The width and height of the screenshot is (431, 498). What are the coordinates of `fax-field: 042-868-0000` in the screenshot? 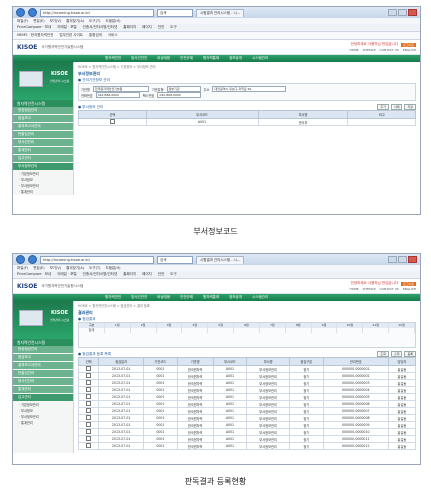 It's located at (179, 95).